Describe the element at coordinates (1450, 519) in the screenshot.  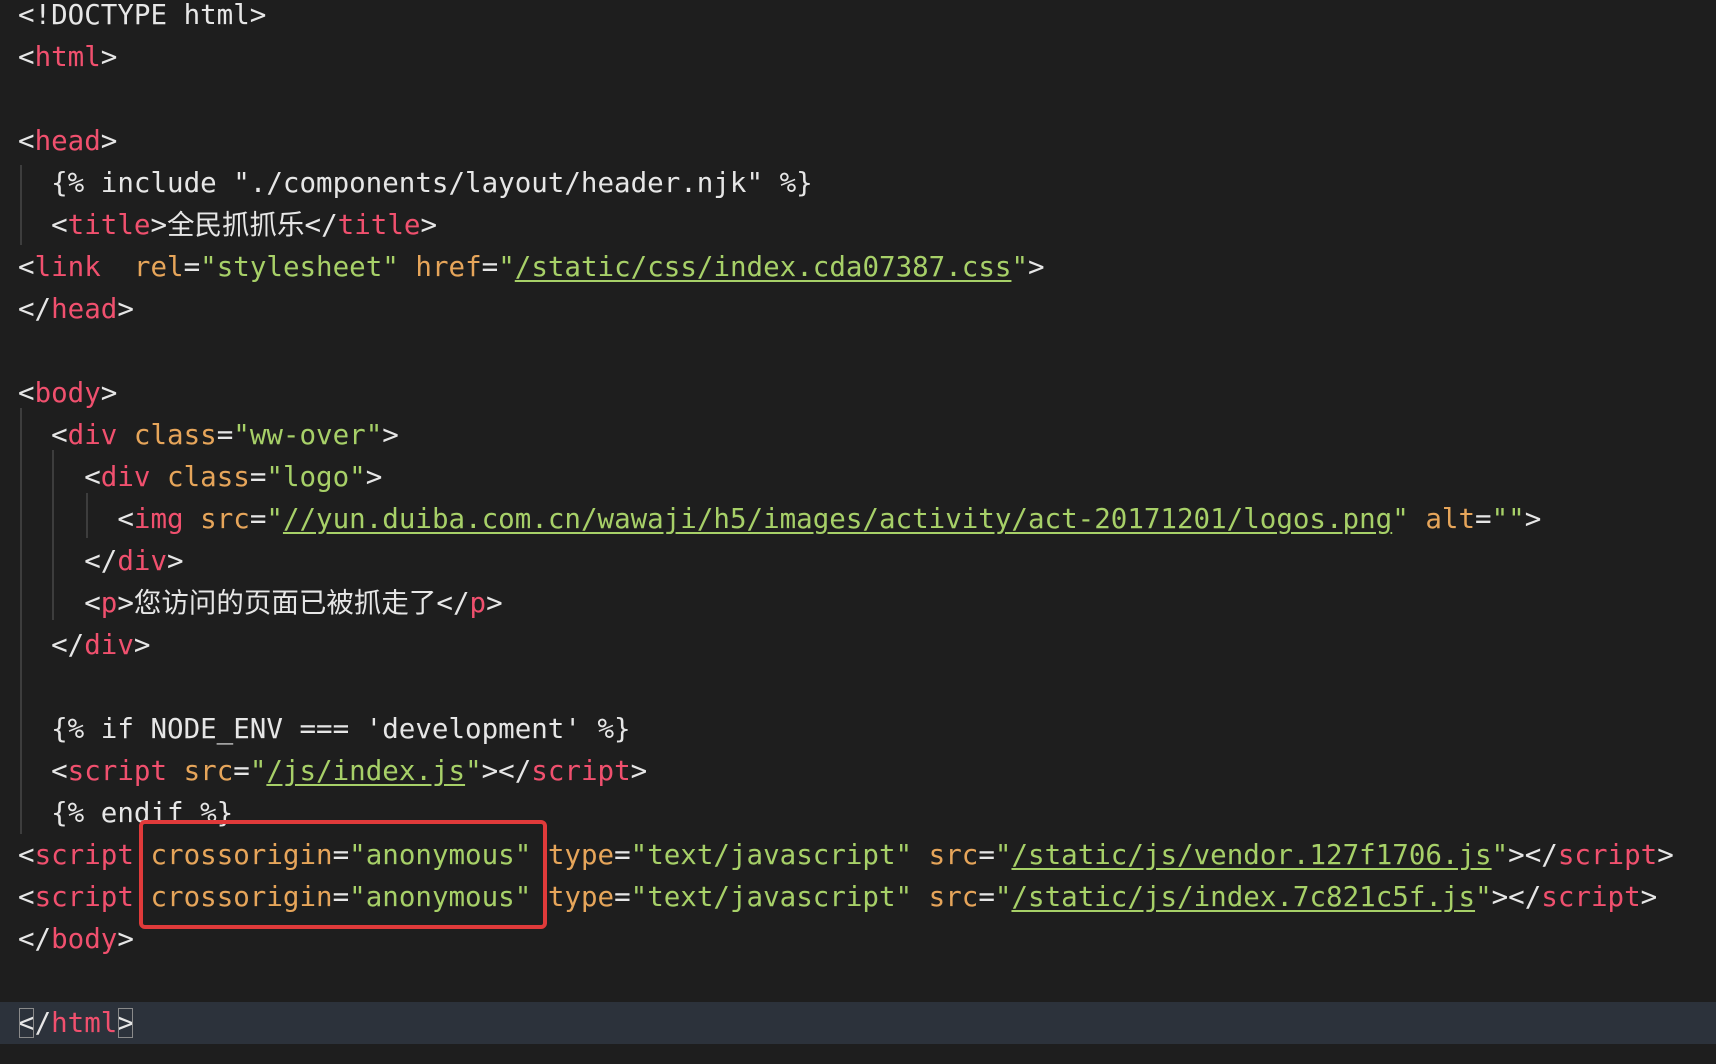
I see `code-token: alt` at that location.